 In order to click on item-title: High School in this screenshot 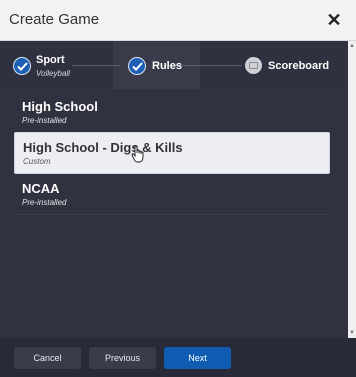, I will do `click(60, 106)`.